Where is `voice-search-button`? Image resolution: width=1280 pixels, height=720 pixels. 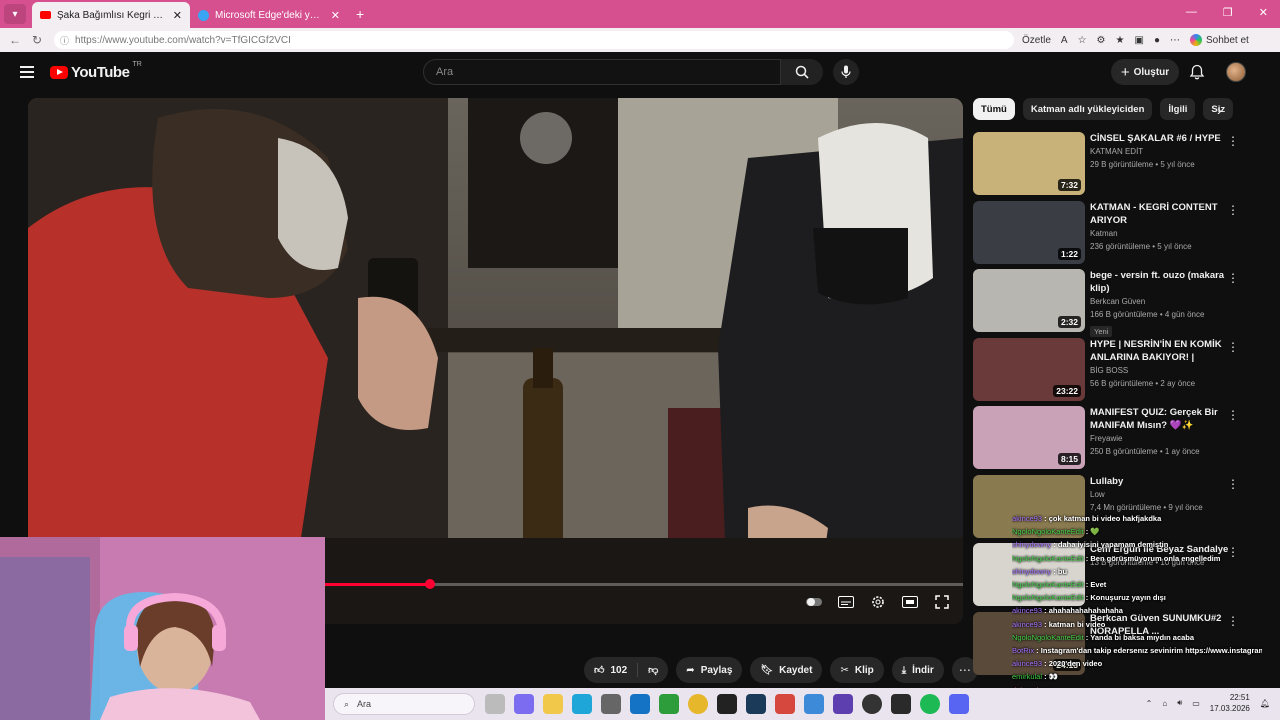 voice-search-button is located at coordinates (846, 72).